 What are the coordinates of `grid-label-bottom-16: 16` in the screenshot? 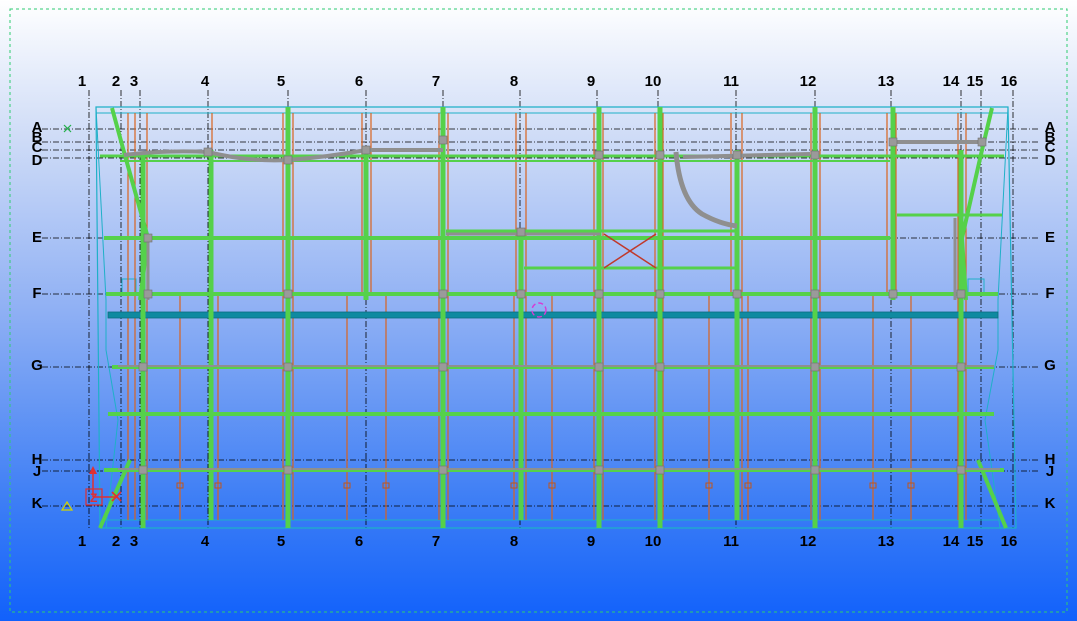 It's located at (1009, 541).